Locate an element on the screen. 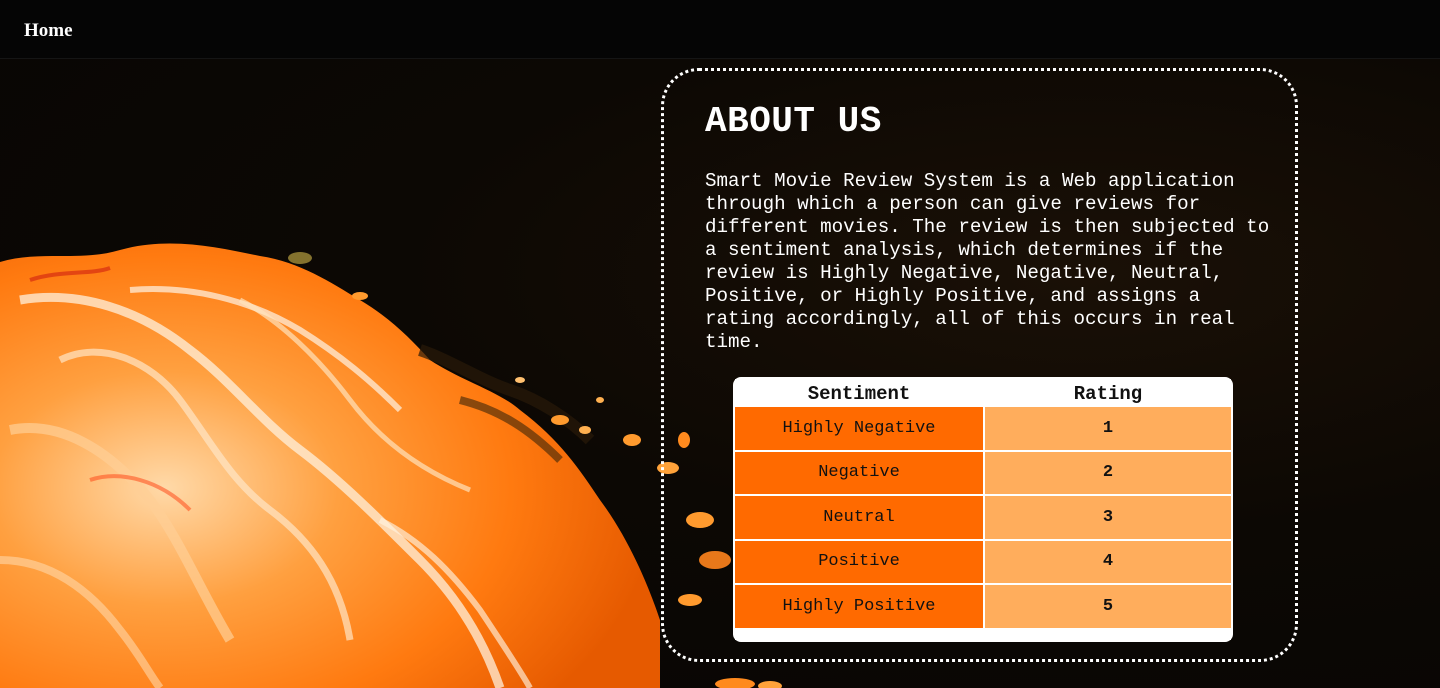 This screenshot has height=688, width=1440. table-row: Highly Negative 1 is located at coordinates (983, 428).